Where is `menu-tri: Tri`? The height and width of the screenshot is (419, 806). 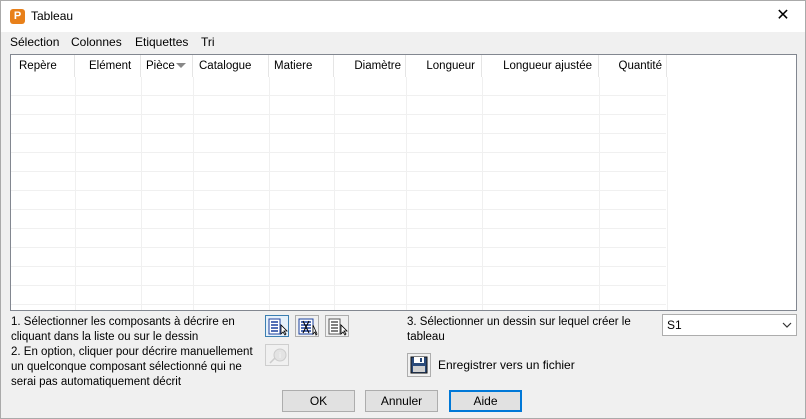 menu-tri: Tri is located at coordinates (208, 42).